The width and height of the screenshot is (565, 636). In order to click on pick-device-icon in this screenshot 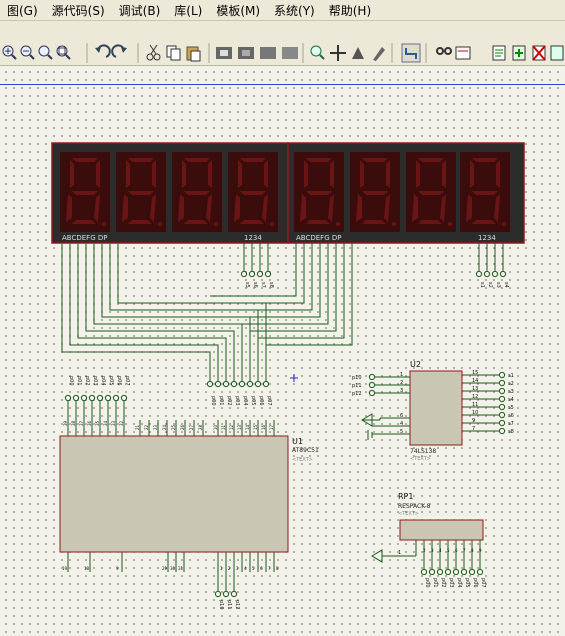, I will do `click(317, 52)`.